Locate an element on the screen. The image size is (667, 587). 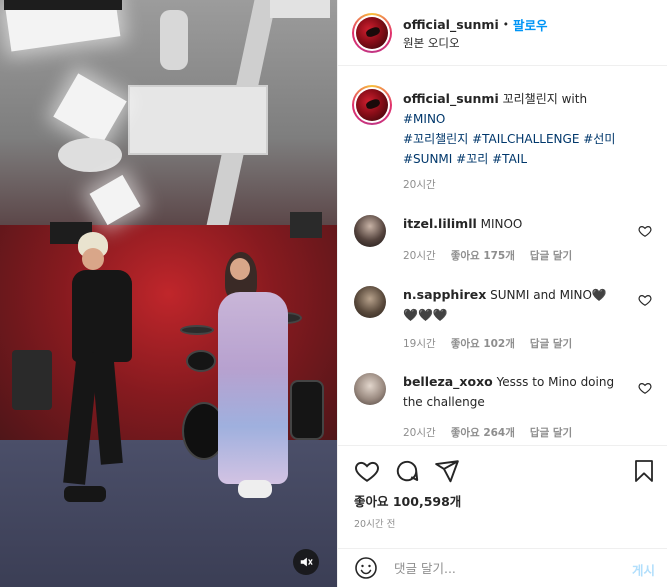
comment-text: Yesss to Mino doing is located at coordinates (555, 382).